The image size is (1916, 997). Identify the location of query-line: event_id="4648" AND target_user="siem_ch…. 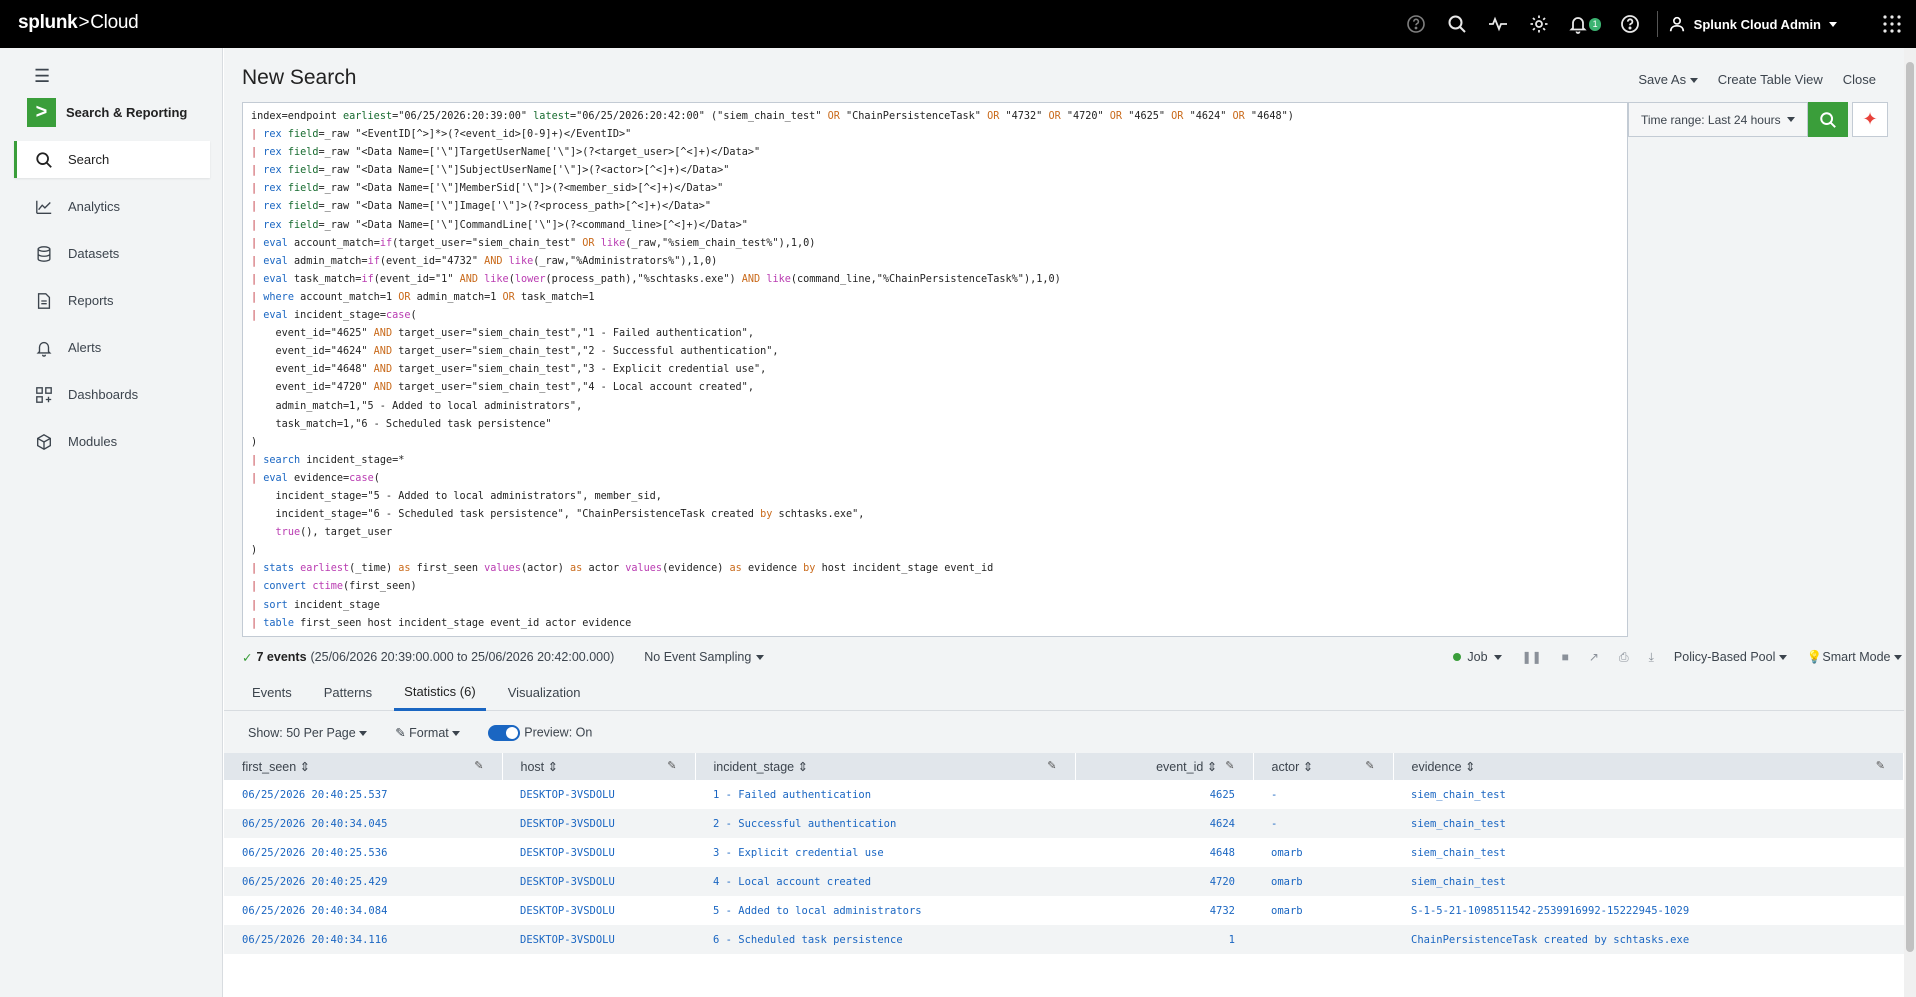
(509, 370).